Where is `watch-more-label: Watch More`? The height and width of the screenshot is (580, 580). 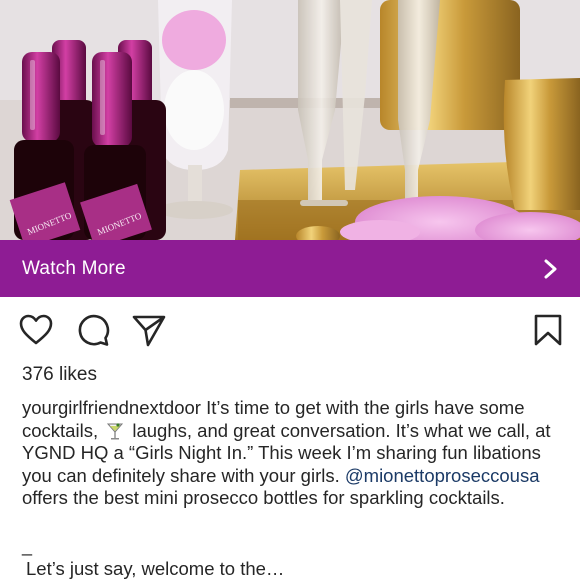 watch-more-label: Watch More is located at coordinates (74, 268).